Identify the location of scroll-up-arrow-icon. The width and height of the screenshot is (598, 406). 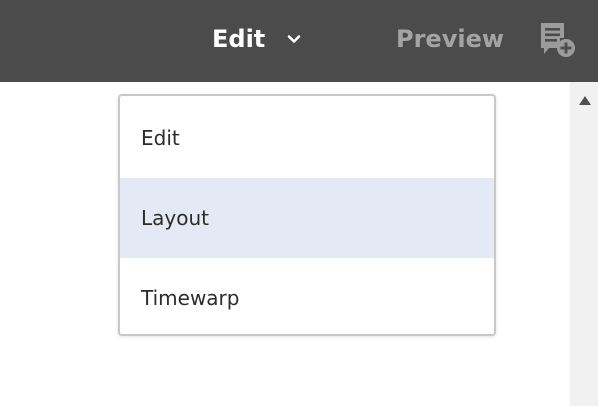
(585, 100).